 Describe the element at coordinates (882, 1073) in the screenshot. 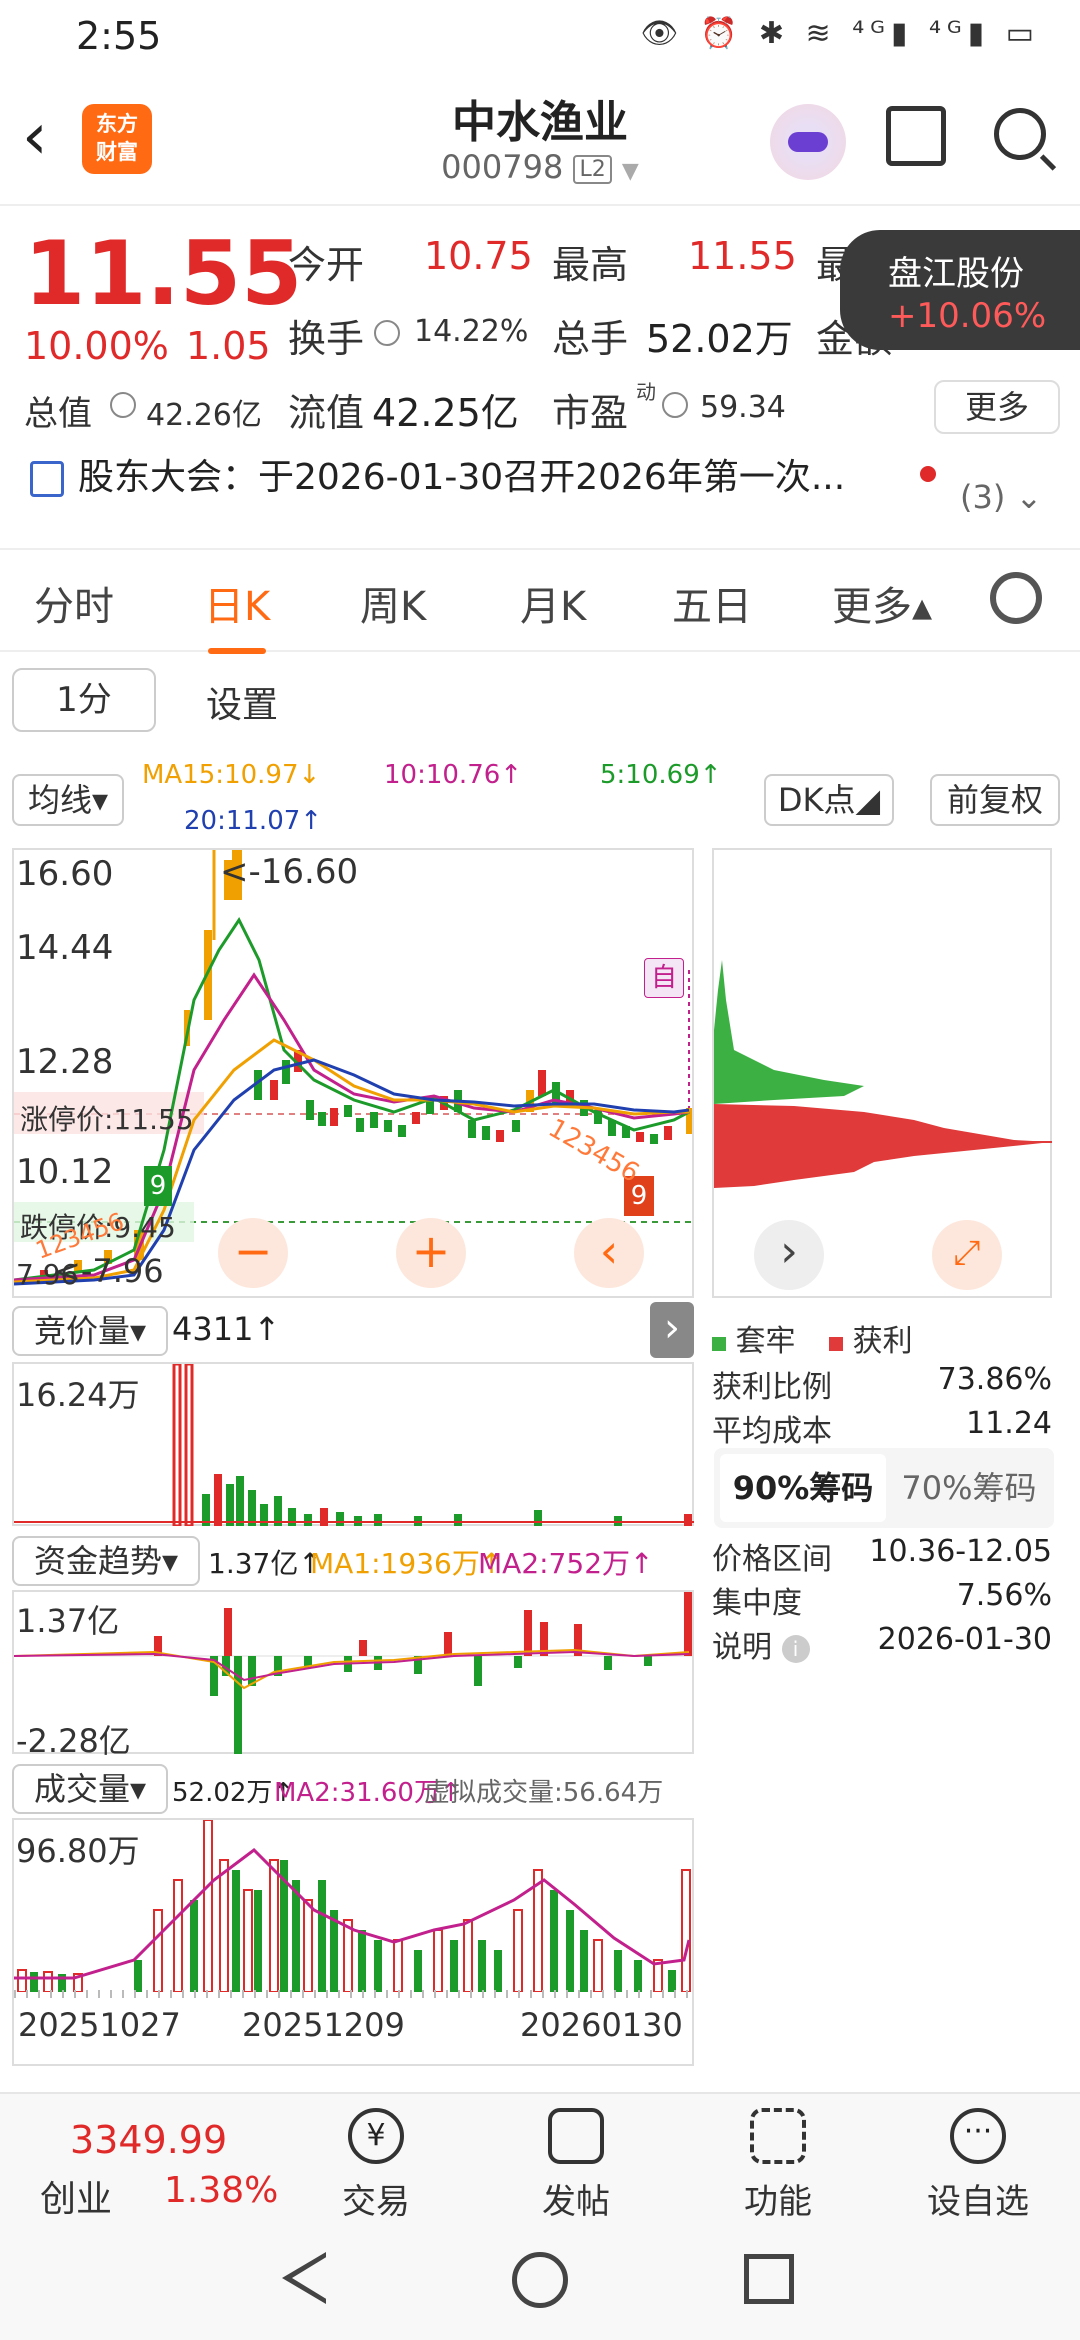

I see `chip-distribution-chart: › ⤢` at that location.